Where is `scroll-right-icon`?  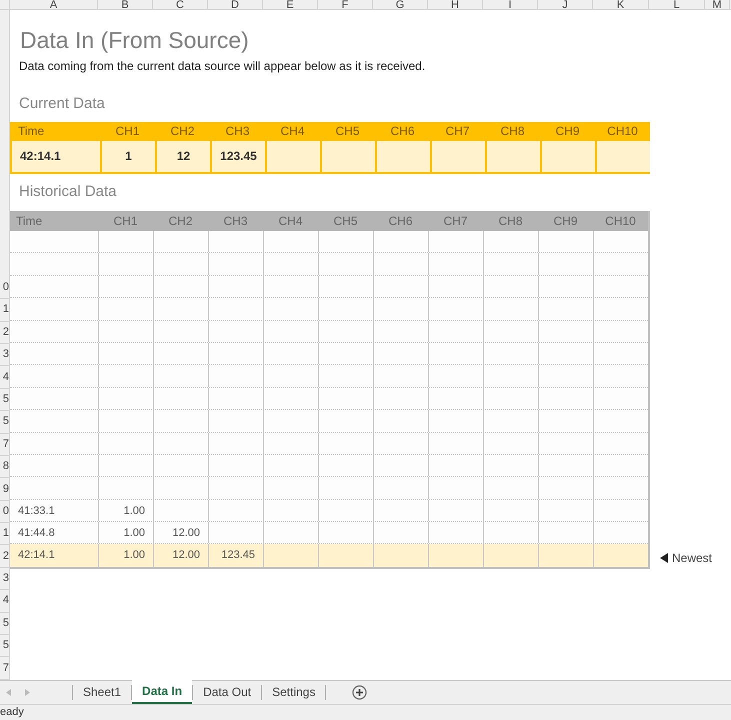
scroll-right-icon is located at coordinates (27, 692).